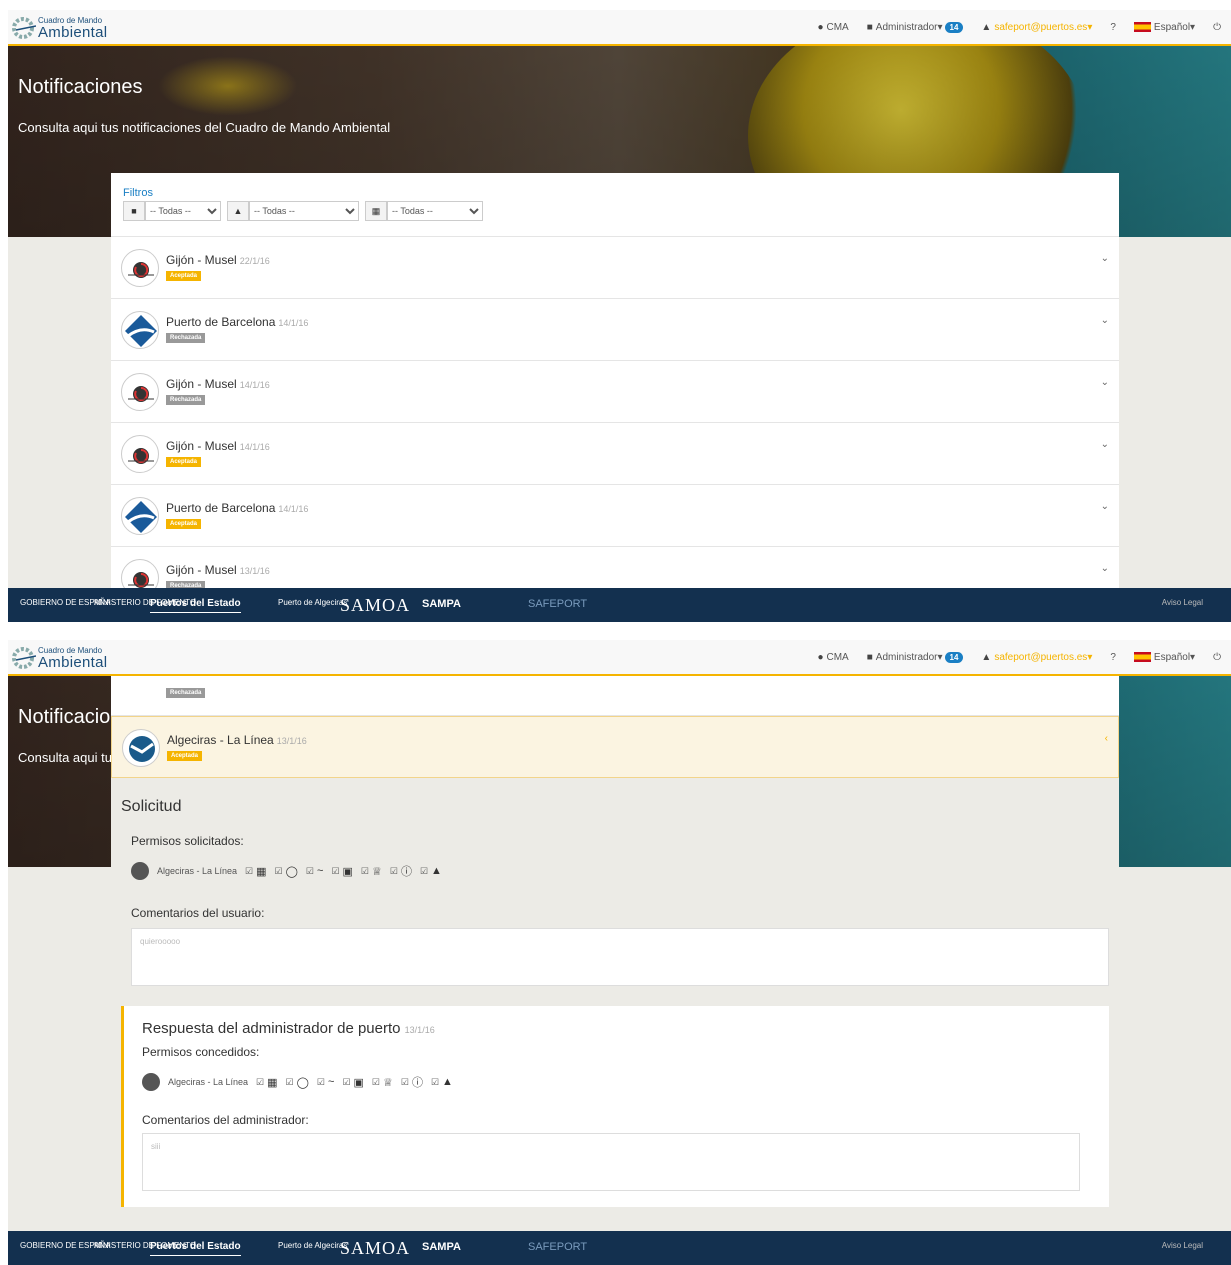 This screenshot has height=1265, width=1231. I want to click on calendar-icon: ▦, so click(376, 211).